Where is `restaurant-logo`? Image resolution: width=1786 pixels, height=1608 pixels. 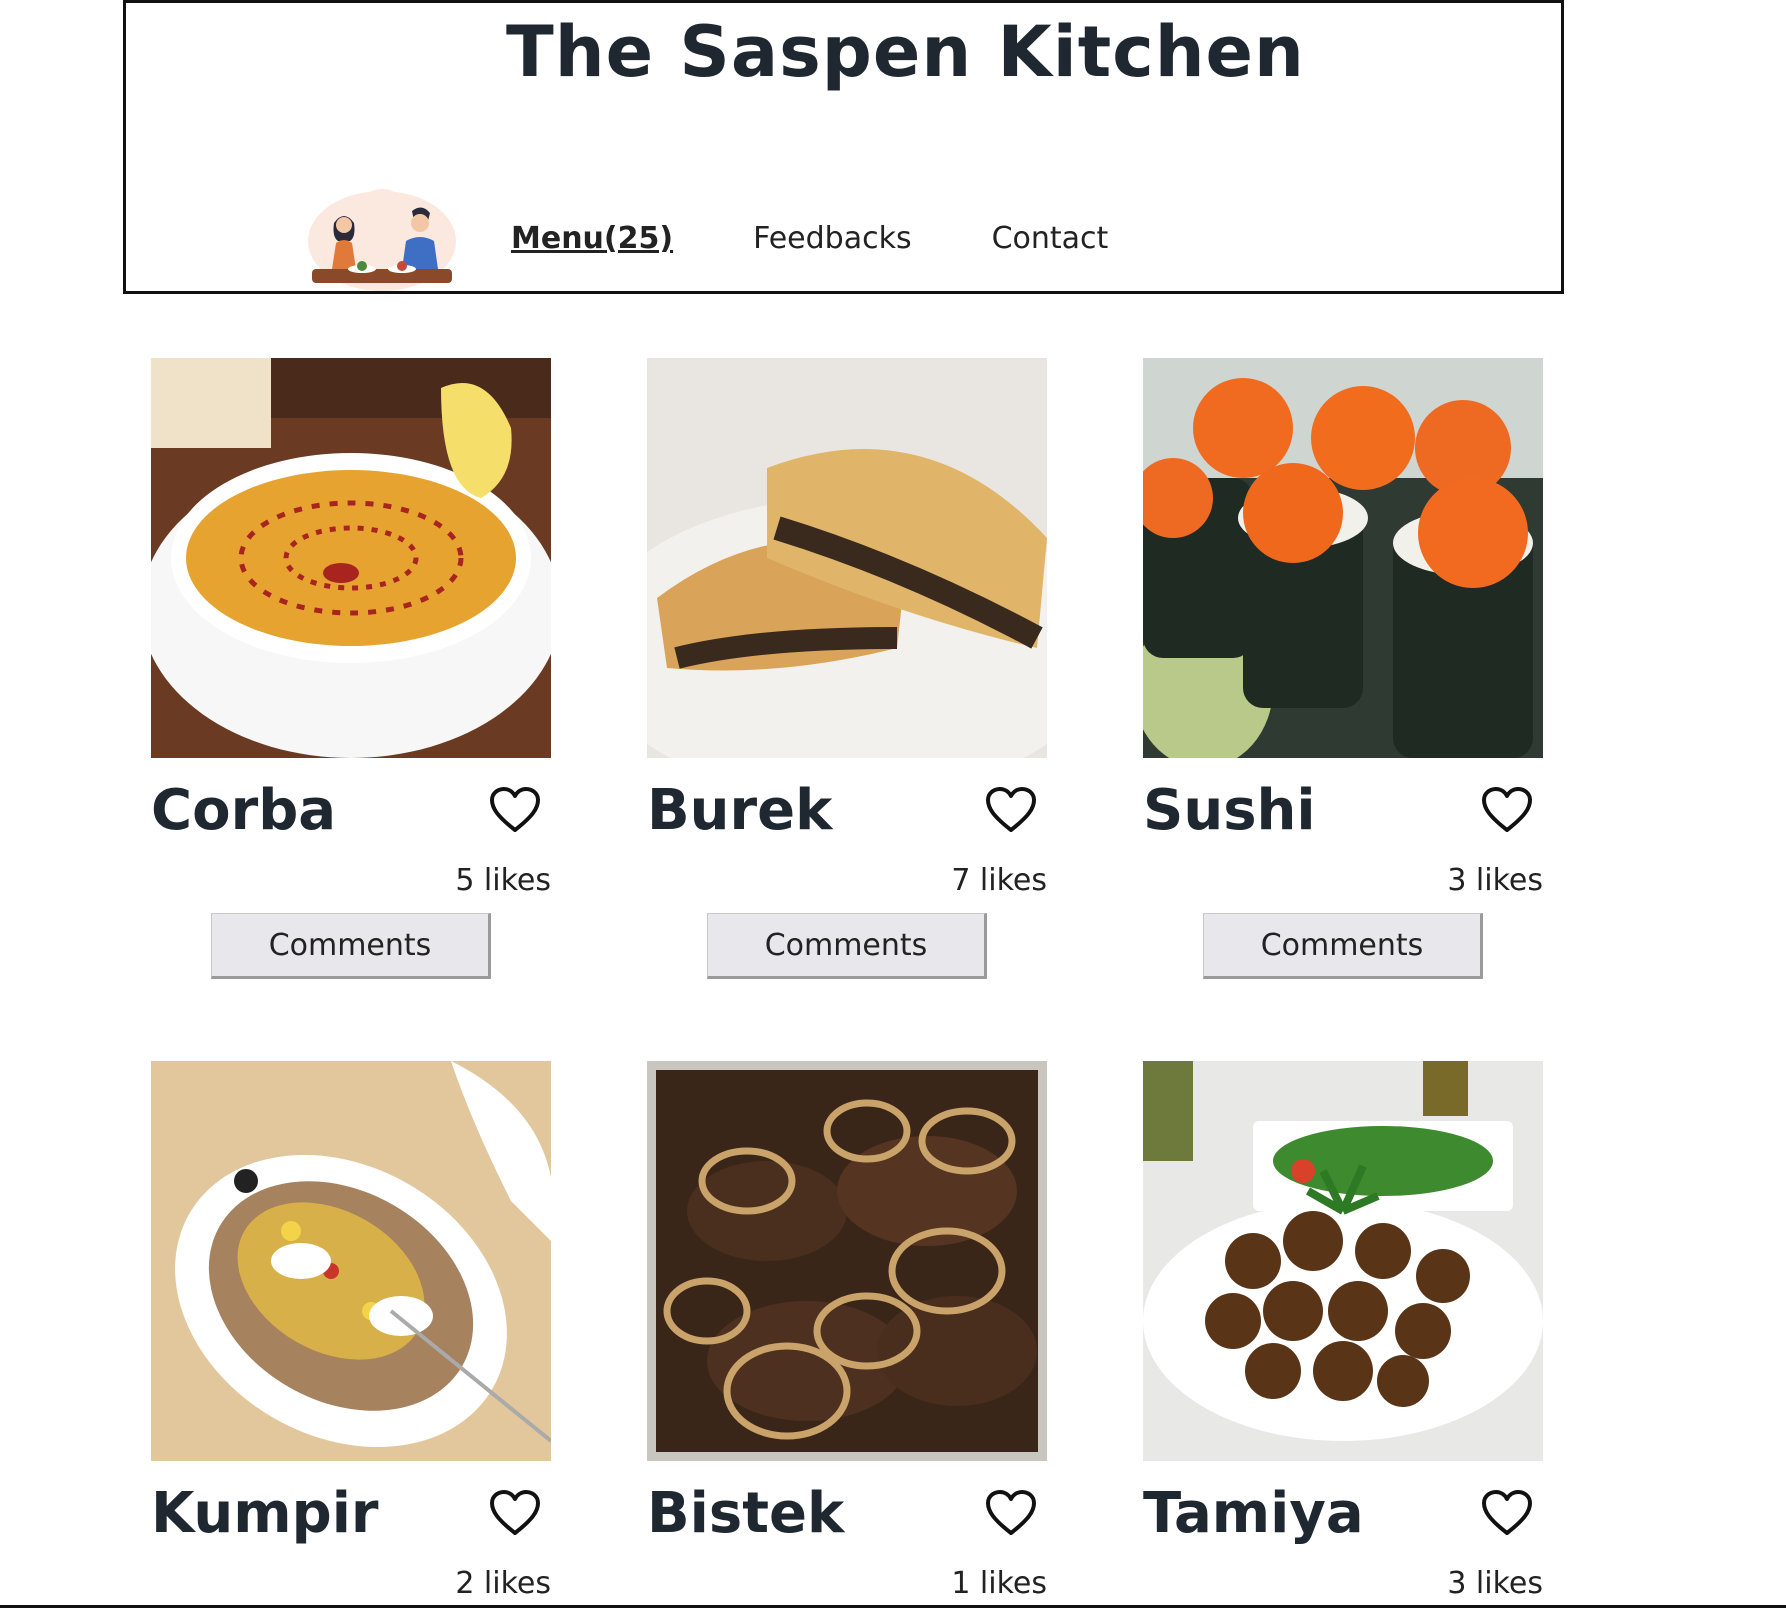
restaurant-logo is located at coordinates (382, 240).